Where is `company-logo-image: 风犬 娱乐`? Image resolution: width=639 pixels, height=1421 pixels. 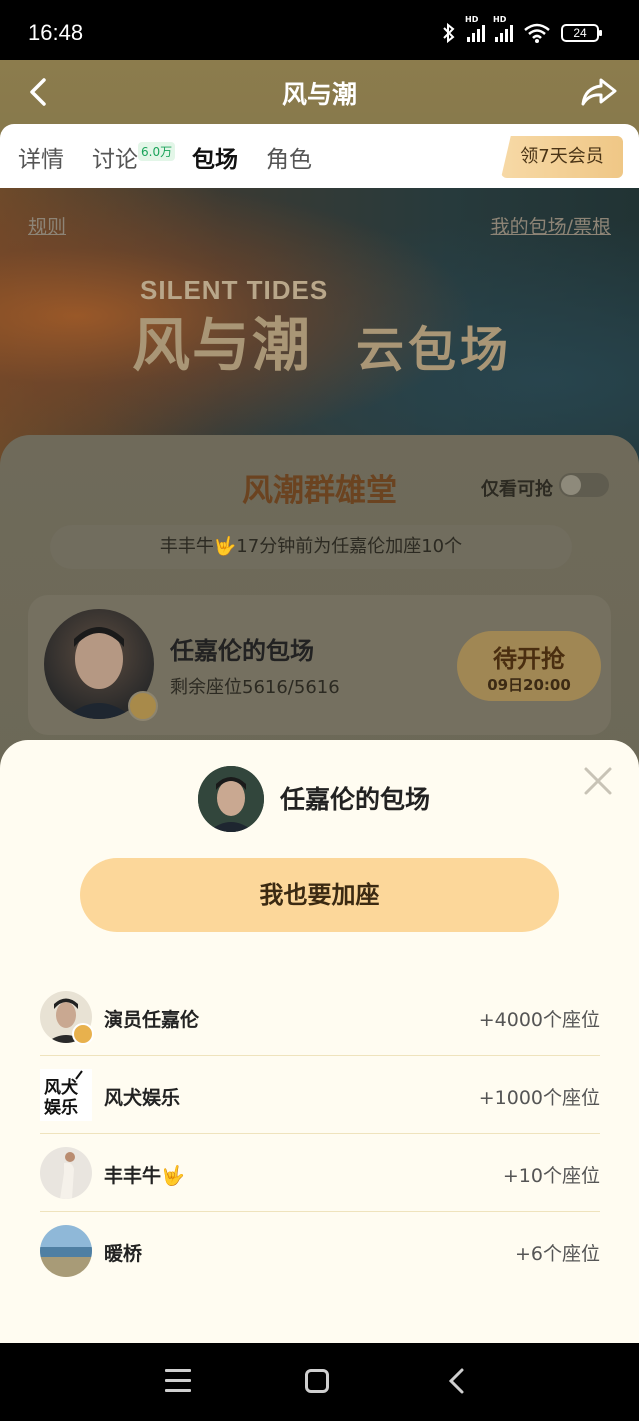 company-logo-image: 风犬 娱乐 is located at coordinates (63, 1094).